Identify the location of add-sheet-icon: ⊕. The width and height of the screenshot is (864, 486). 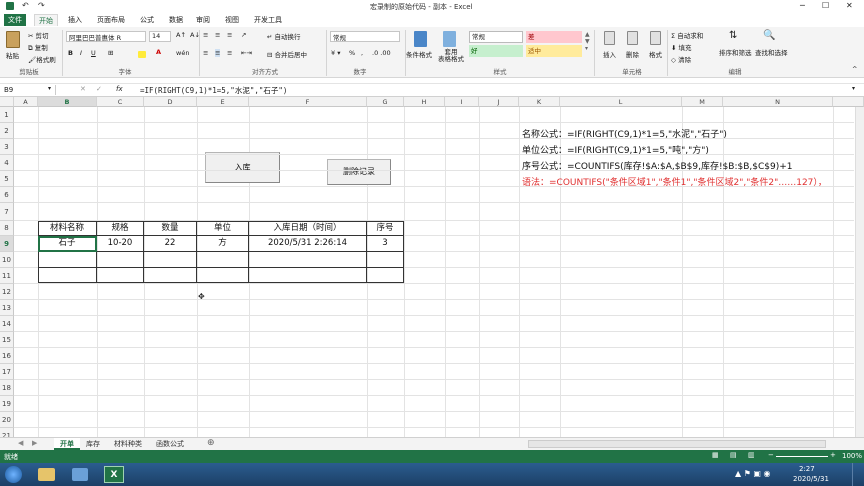
(211, 443).